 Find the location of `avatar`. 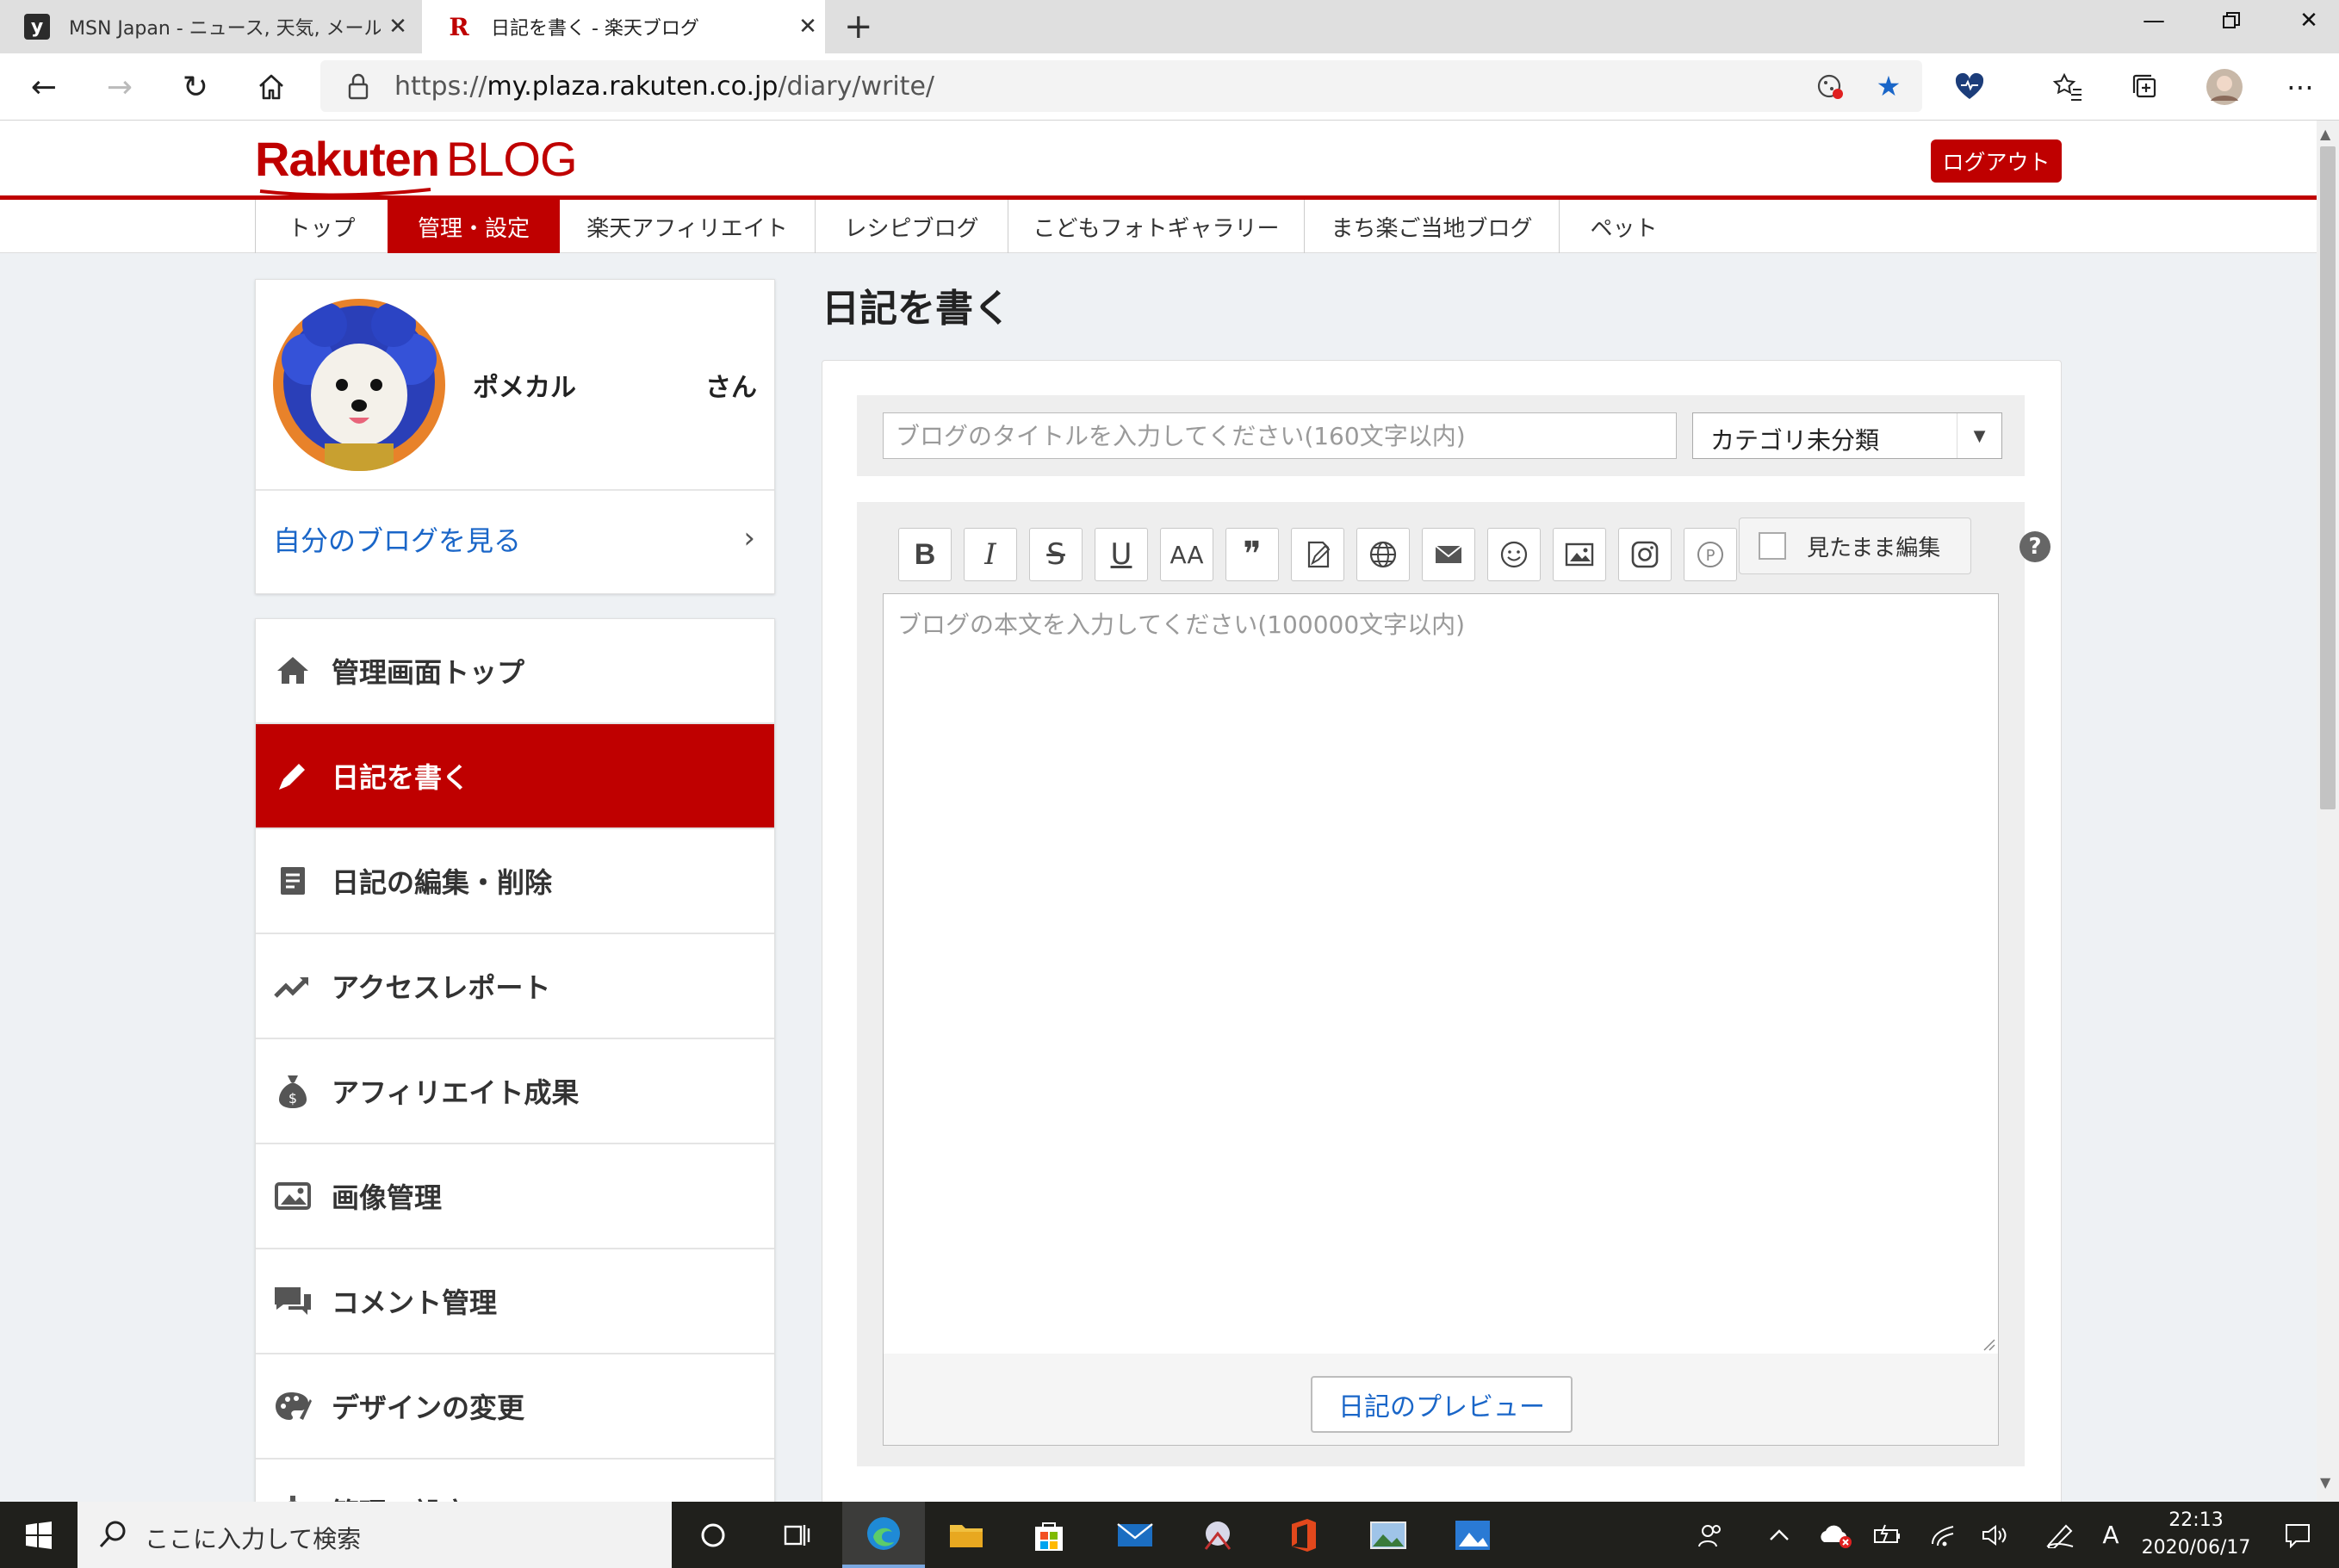

avatar is located at coordinates (359, 385).